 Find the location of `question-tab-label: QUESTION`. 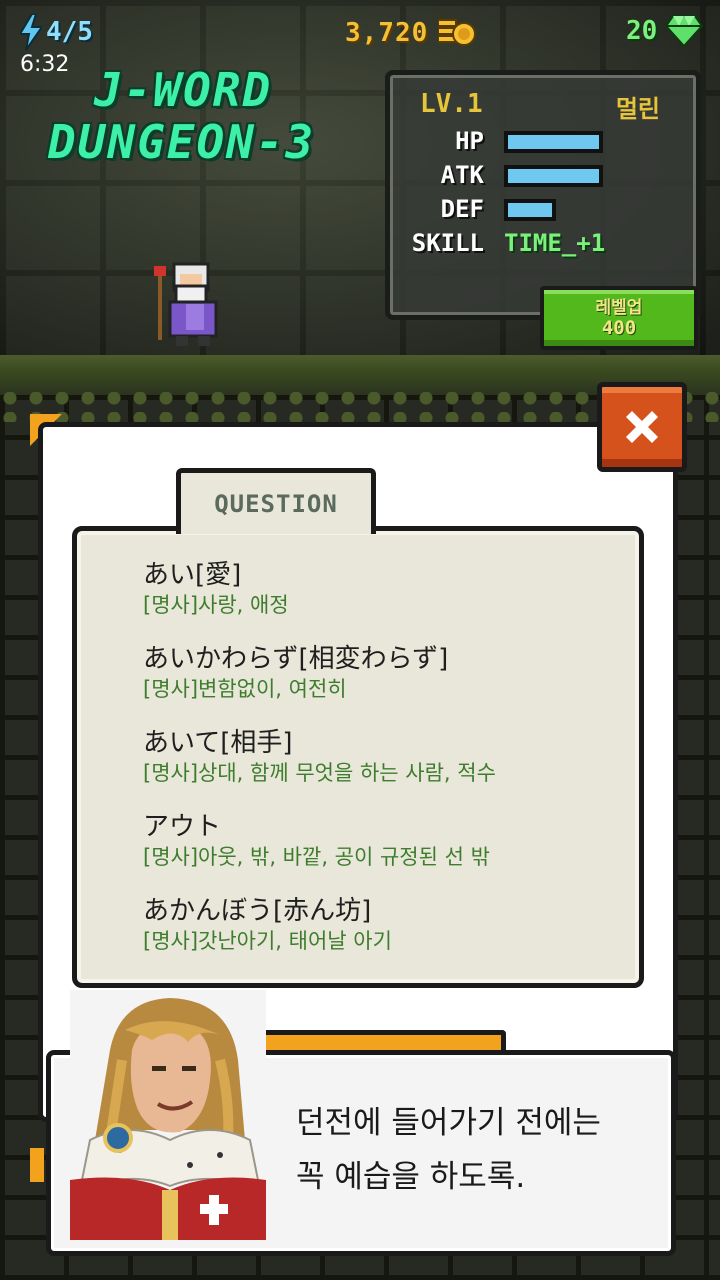

question-tab-label: QUESTION is located at coordinates (276, 503).